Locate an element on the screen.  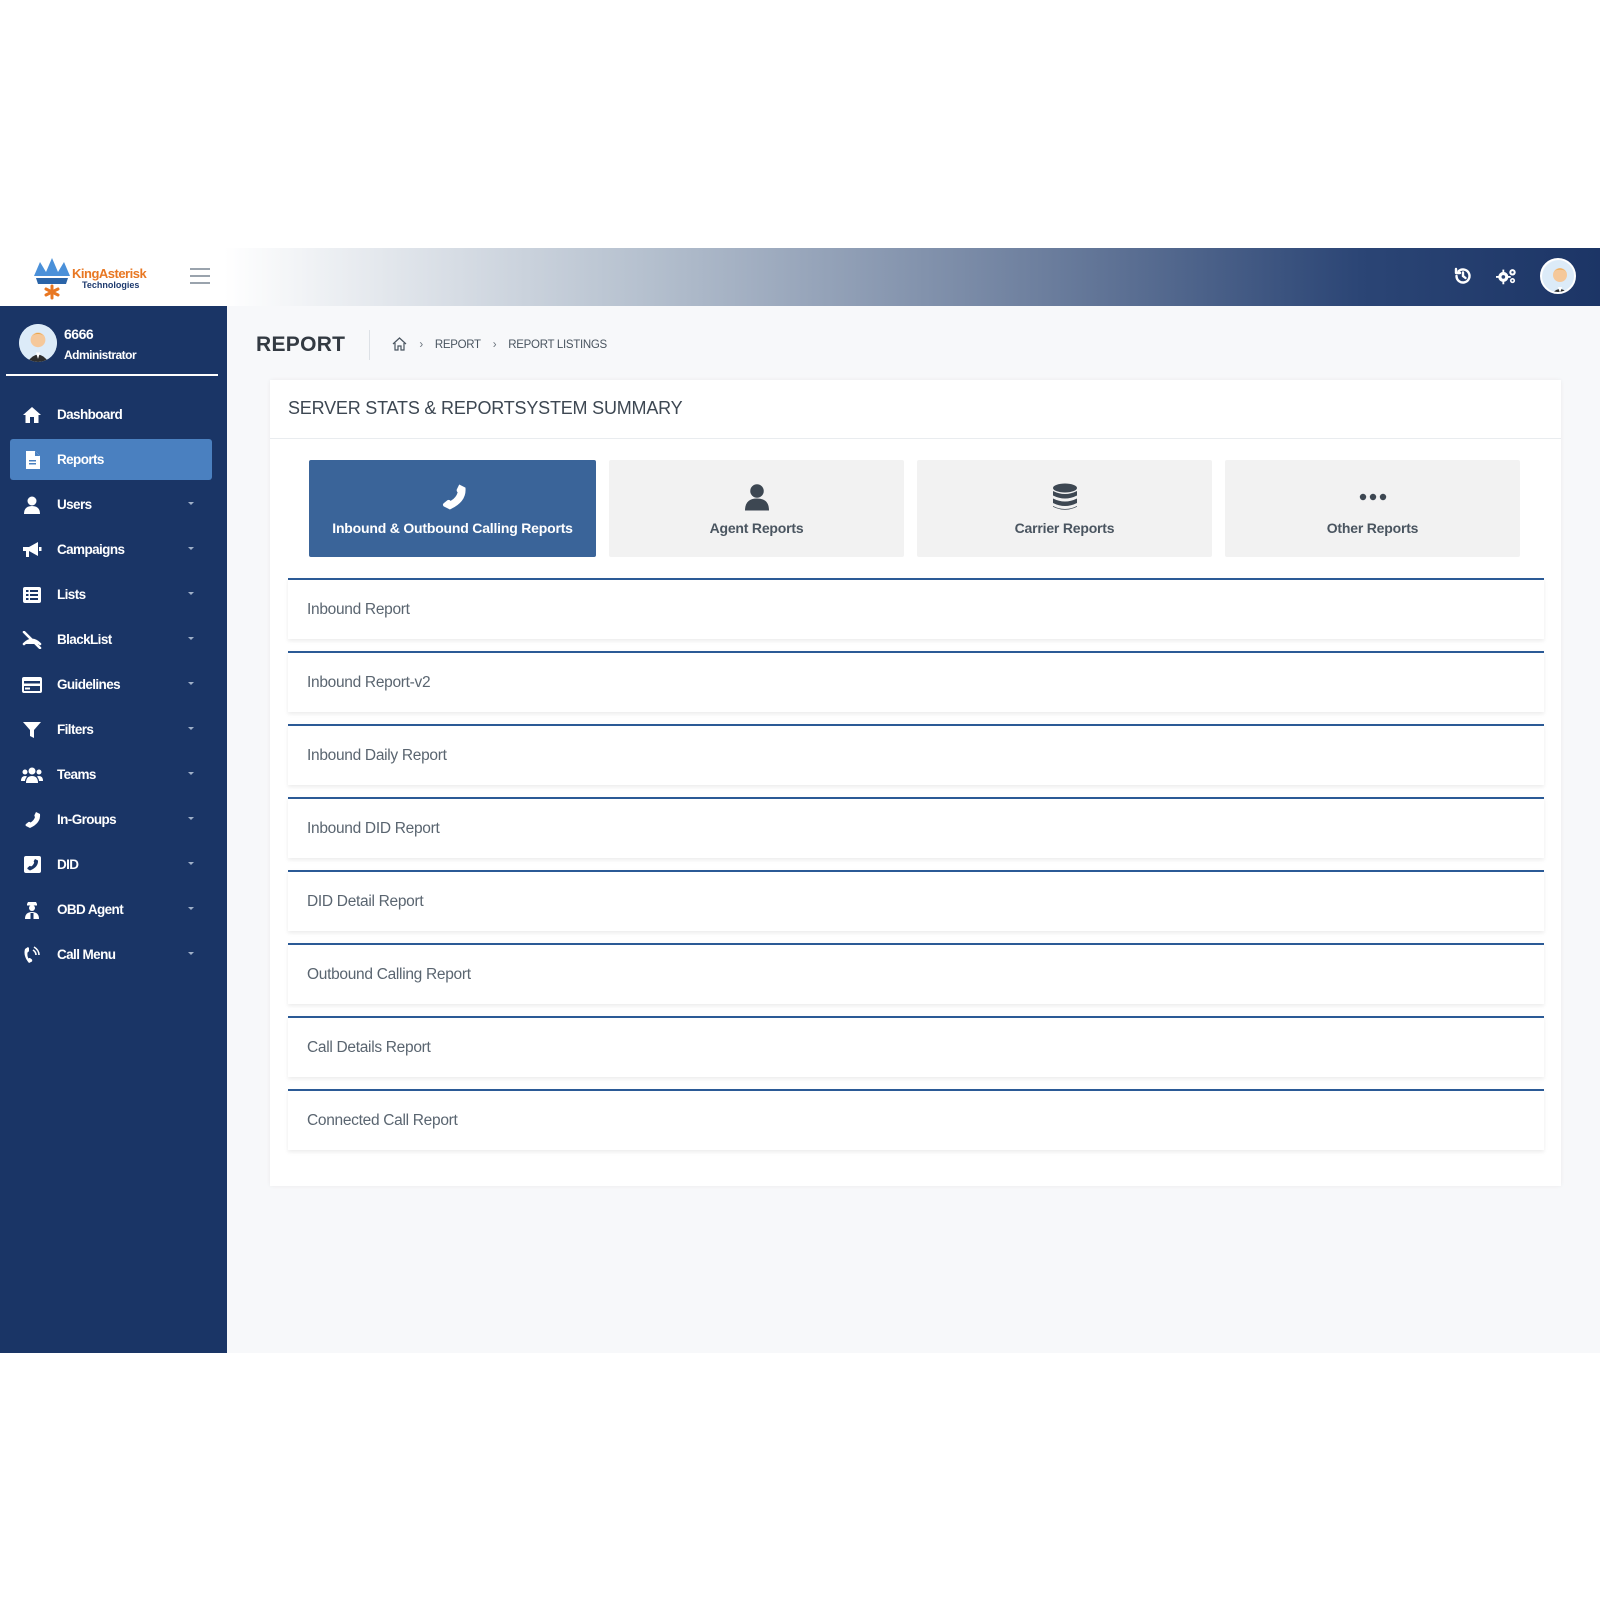
menu-toggle-icon is located at coordinates (200, 276).